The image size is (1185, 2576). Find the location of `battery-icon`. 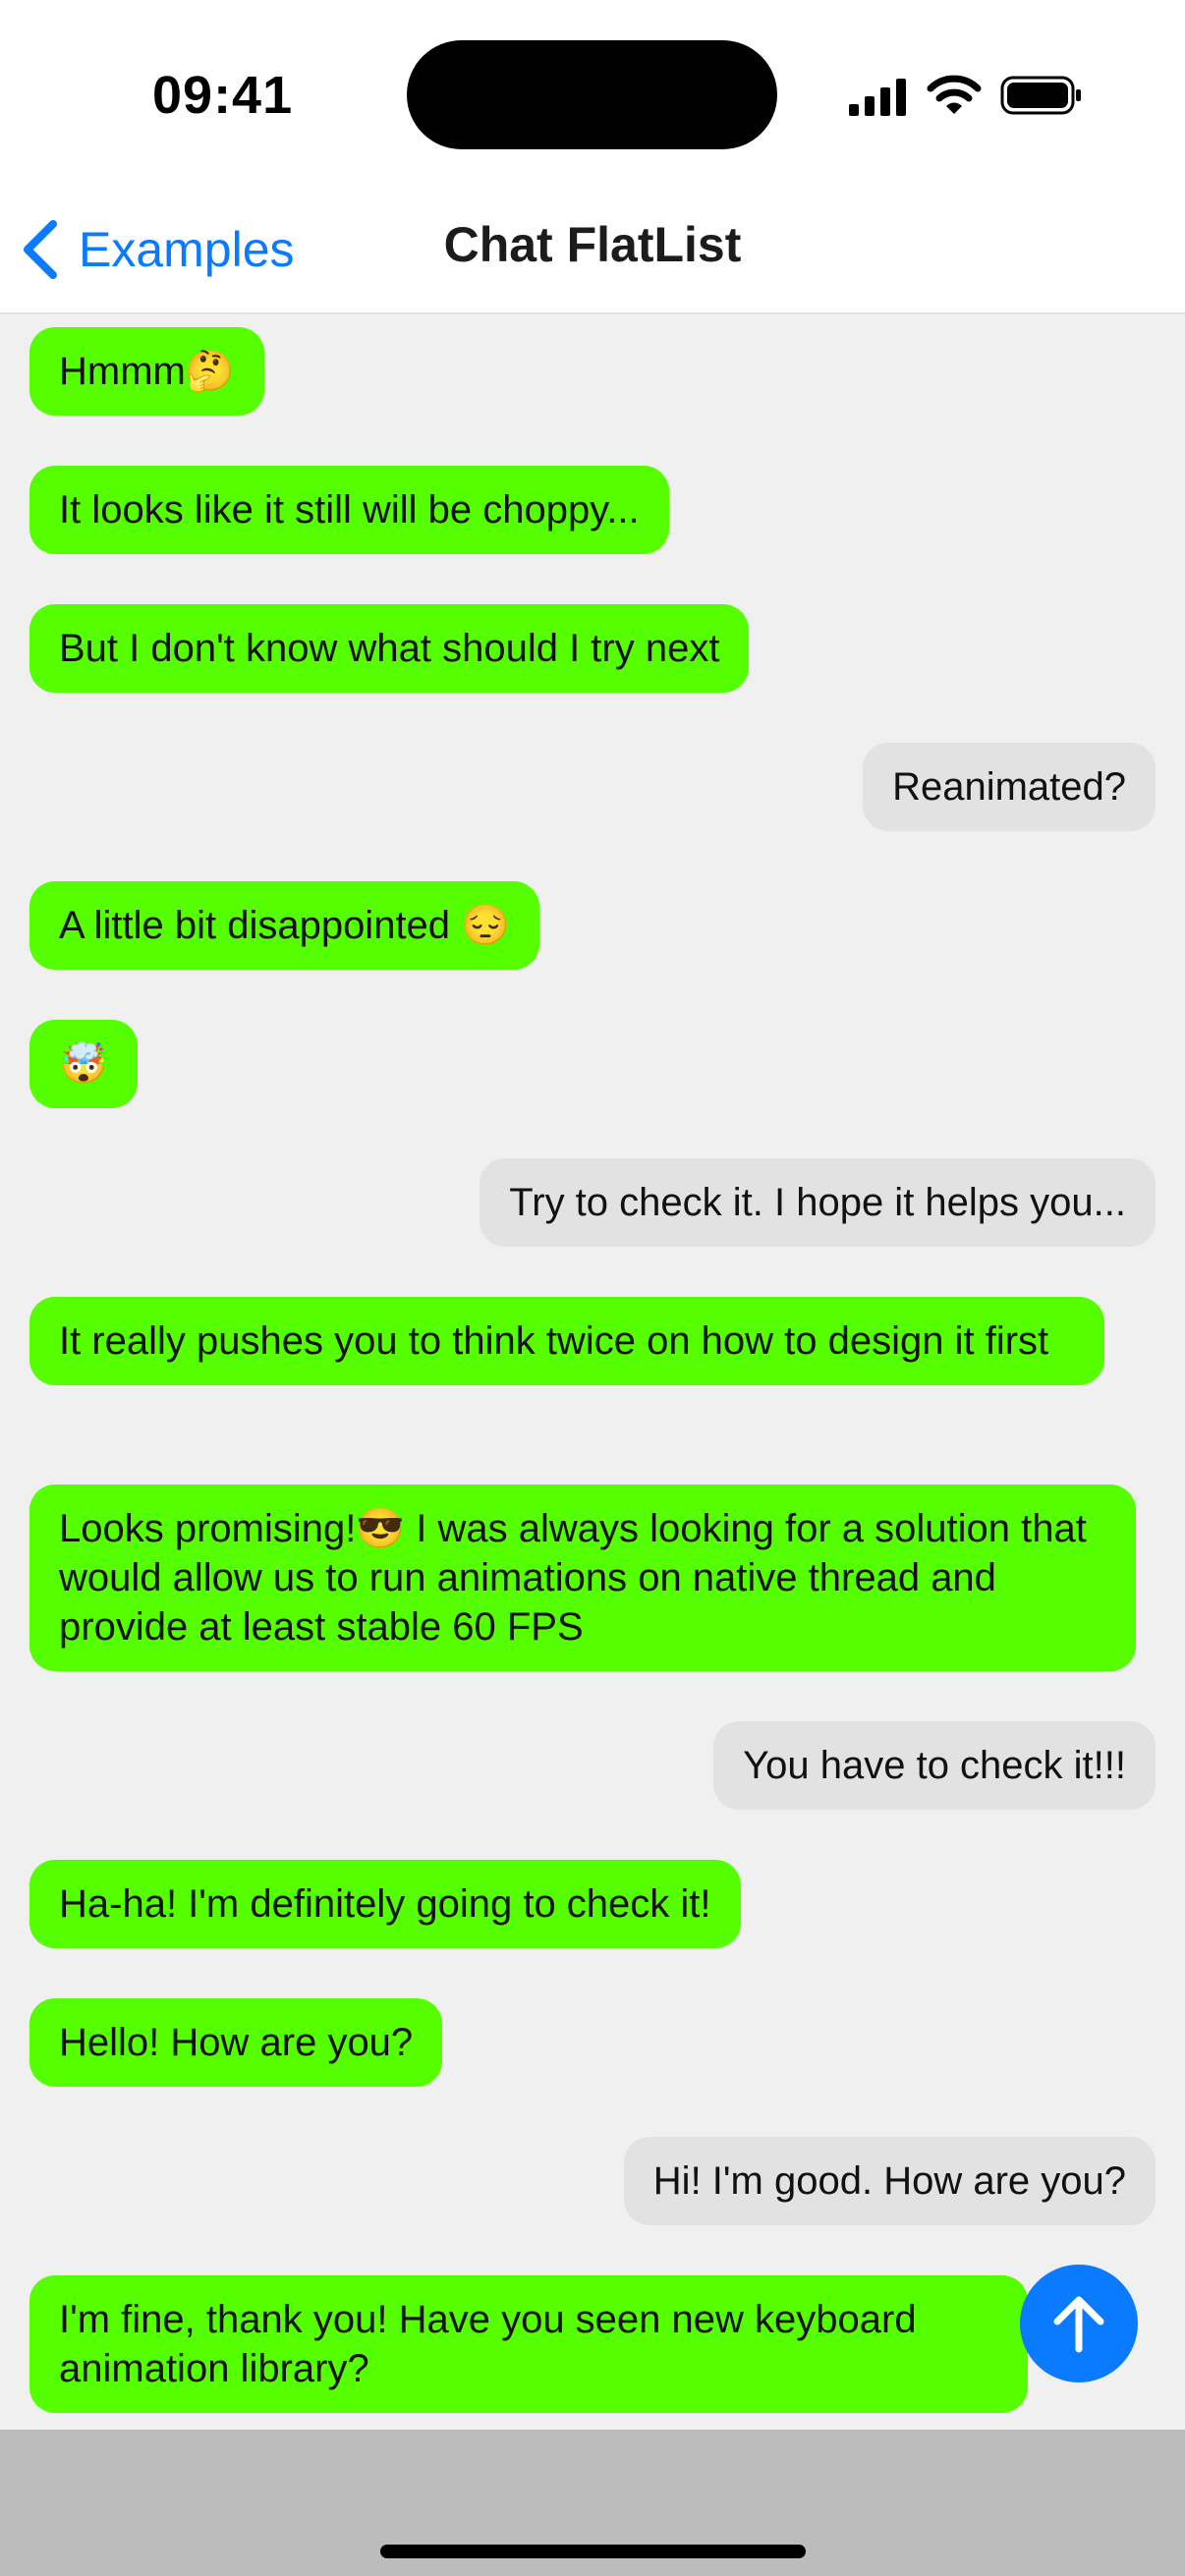

battery-icon is located at coordinates (1041, 95).